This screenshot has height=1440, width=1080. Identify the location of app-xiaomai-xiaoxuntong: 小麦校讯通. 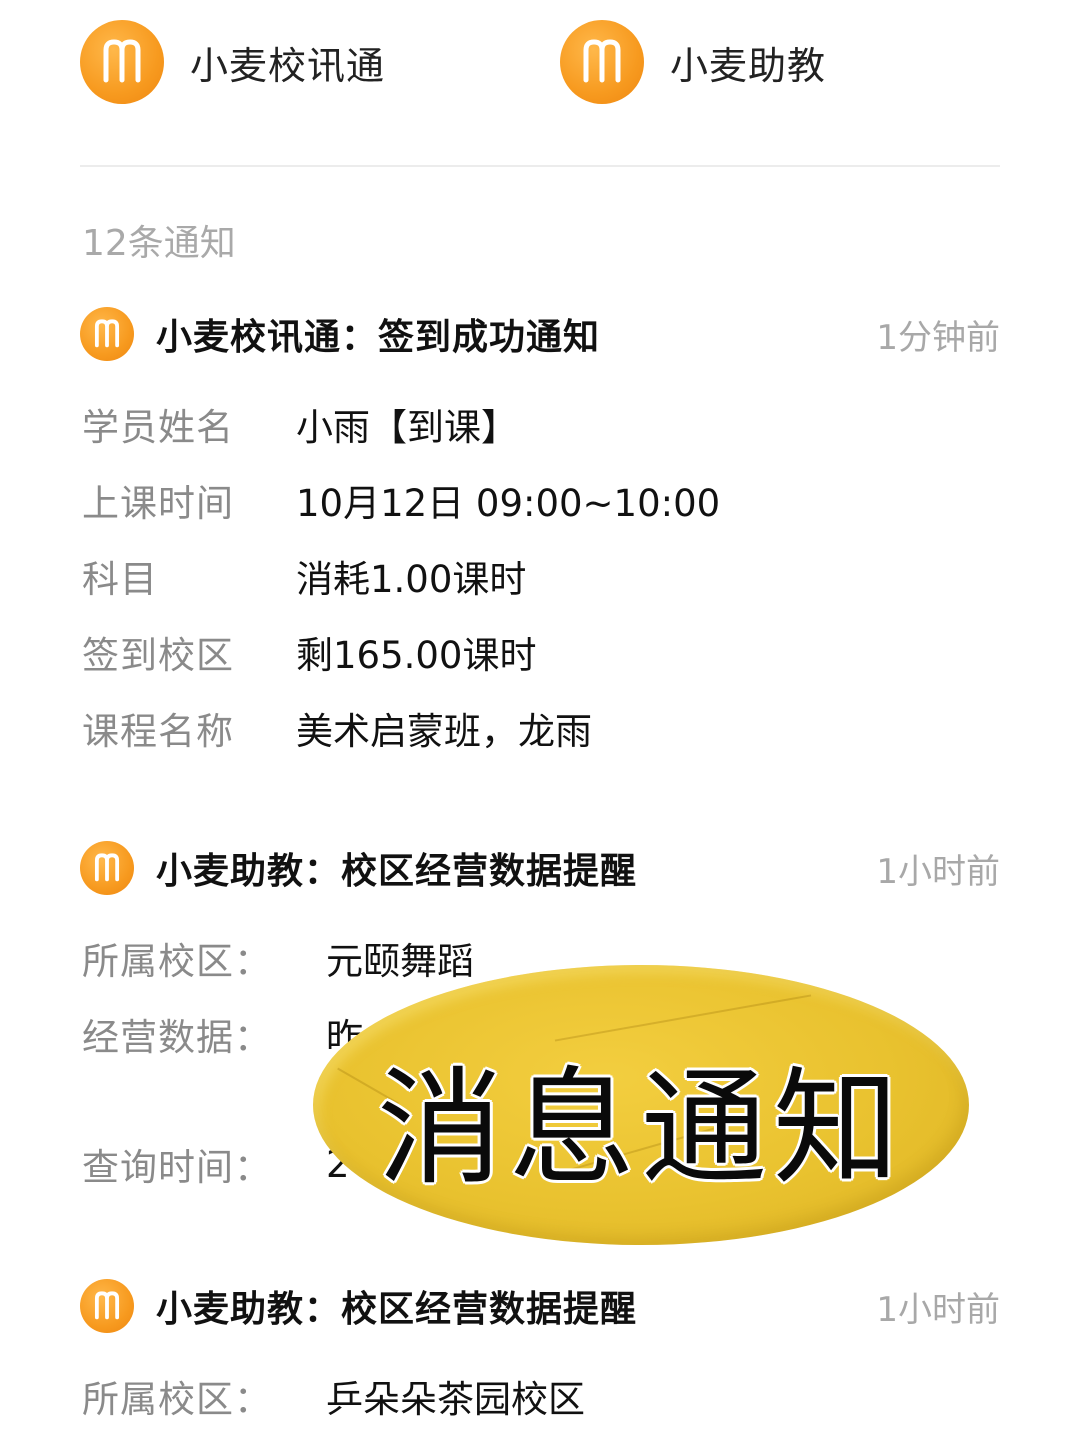
(232, 62).